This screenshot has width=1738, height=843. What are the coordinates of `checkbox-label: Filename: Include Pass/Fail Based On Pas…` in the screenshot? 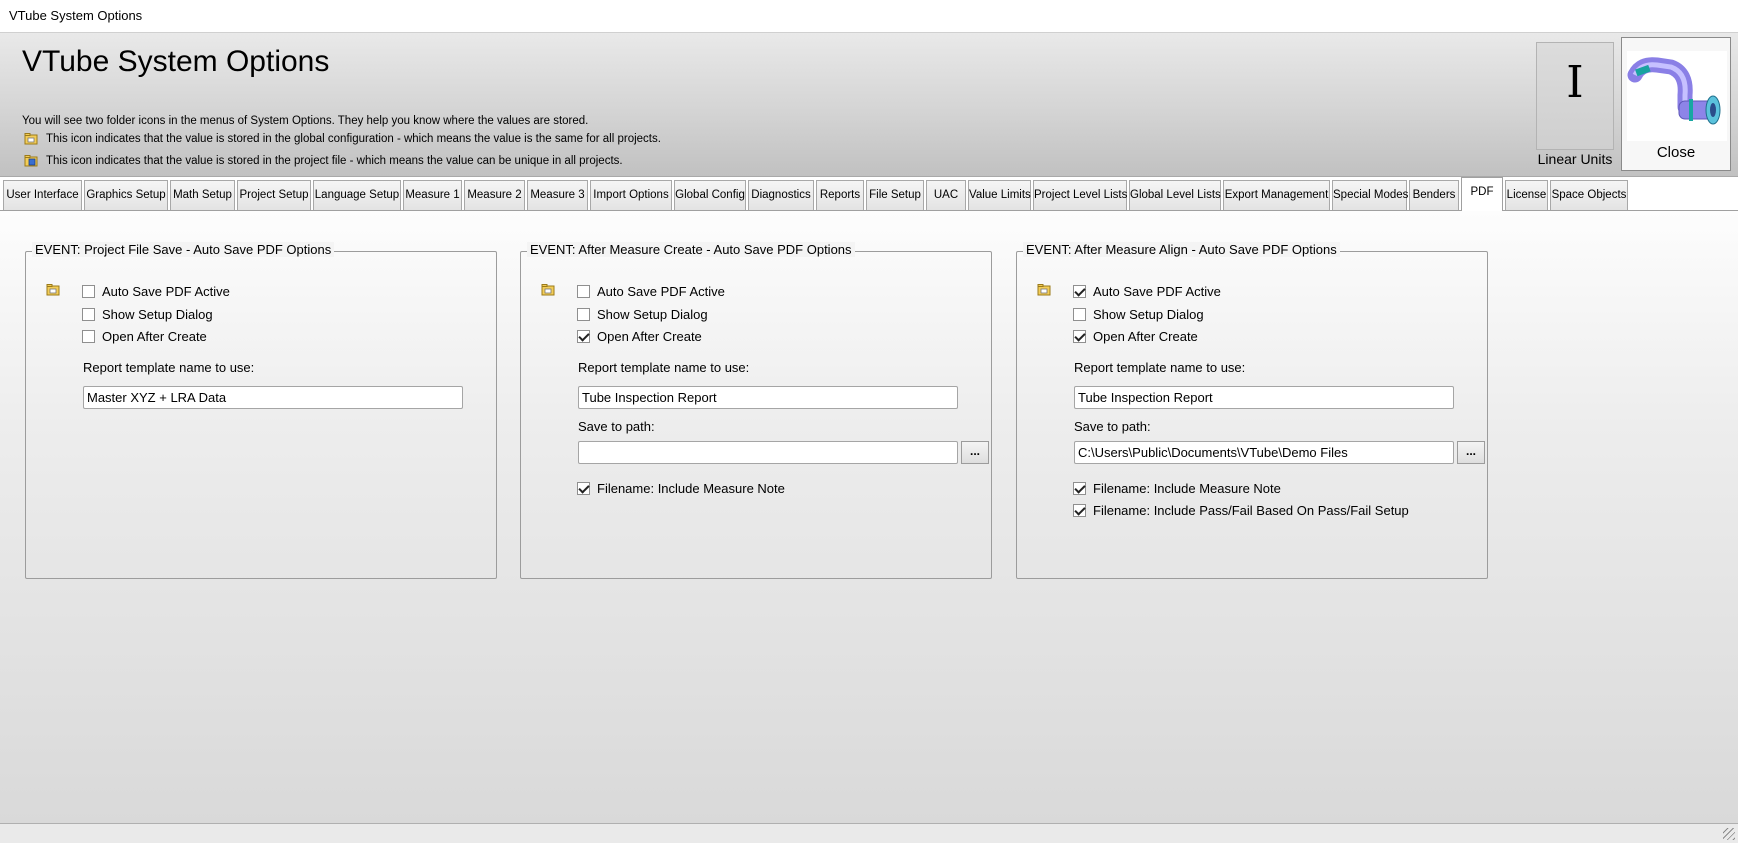 It's located at (1251, 510).